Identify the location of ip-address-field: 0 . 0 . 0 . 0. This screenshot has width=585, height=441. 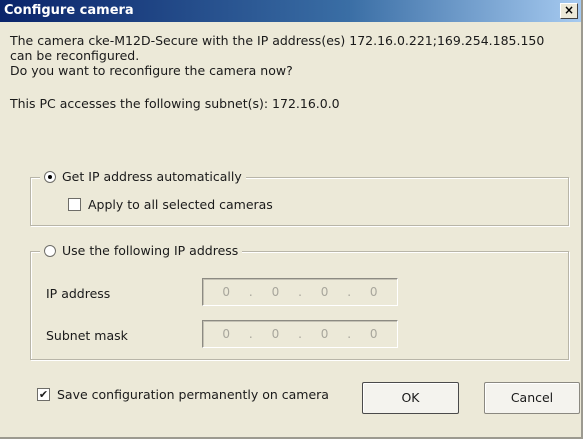
(300, 292).